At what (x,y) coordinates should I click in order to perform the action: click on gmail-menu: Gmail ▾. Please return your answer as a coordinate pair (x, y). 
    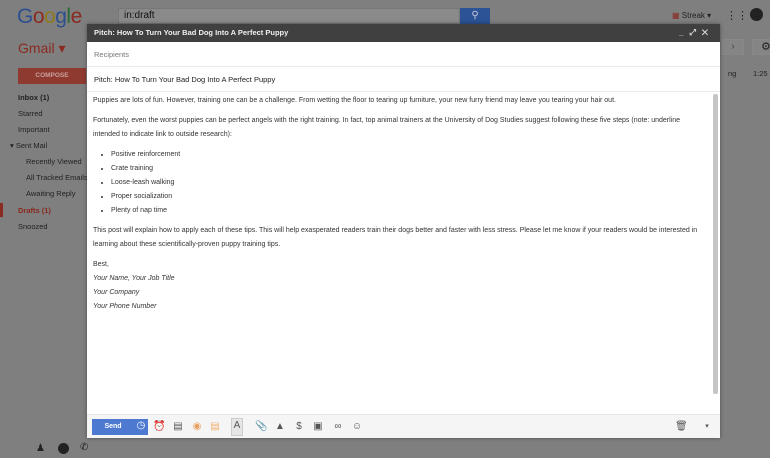
    Looking at the image, I should click on (41, 48).